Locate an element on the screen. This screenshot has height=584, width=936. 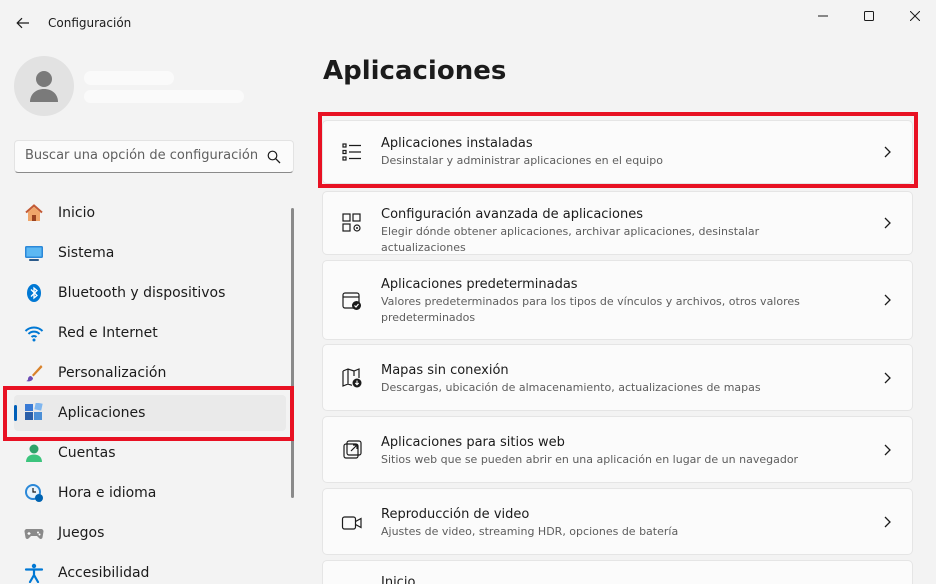
sidebar-scrollbar is located at coordinates (292, 353).